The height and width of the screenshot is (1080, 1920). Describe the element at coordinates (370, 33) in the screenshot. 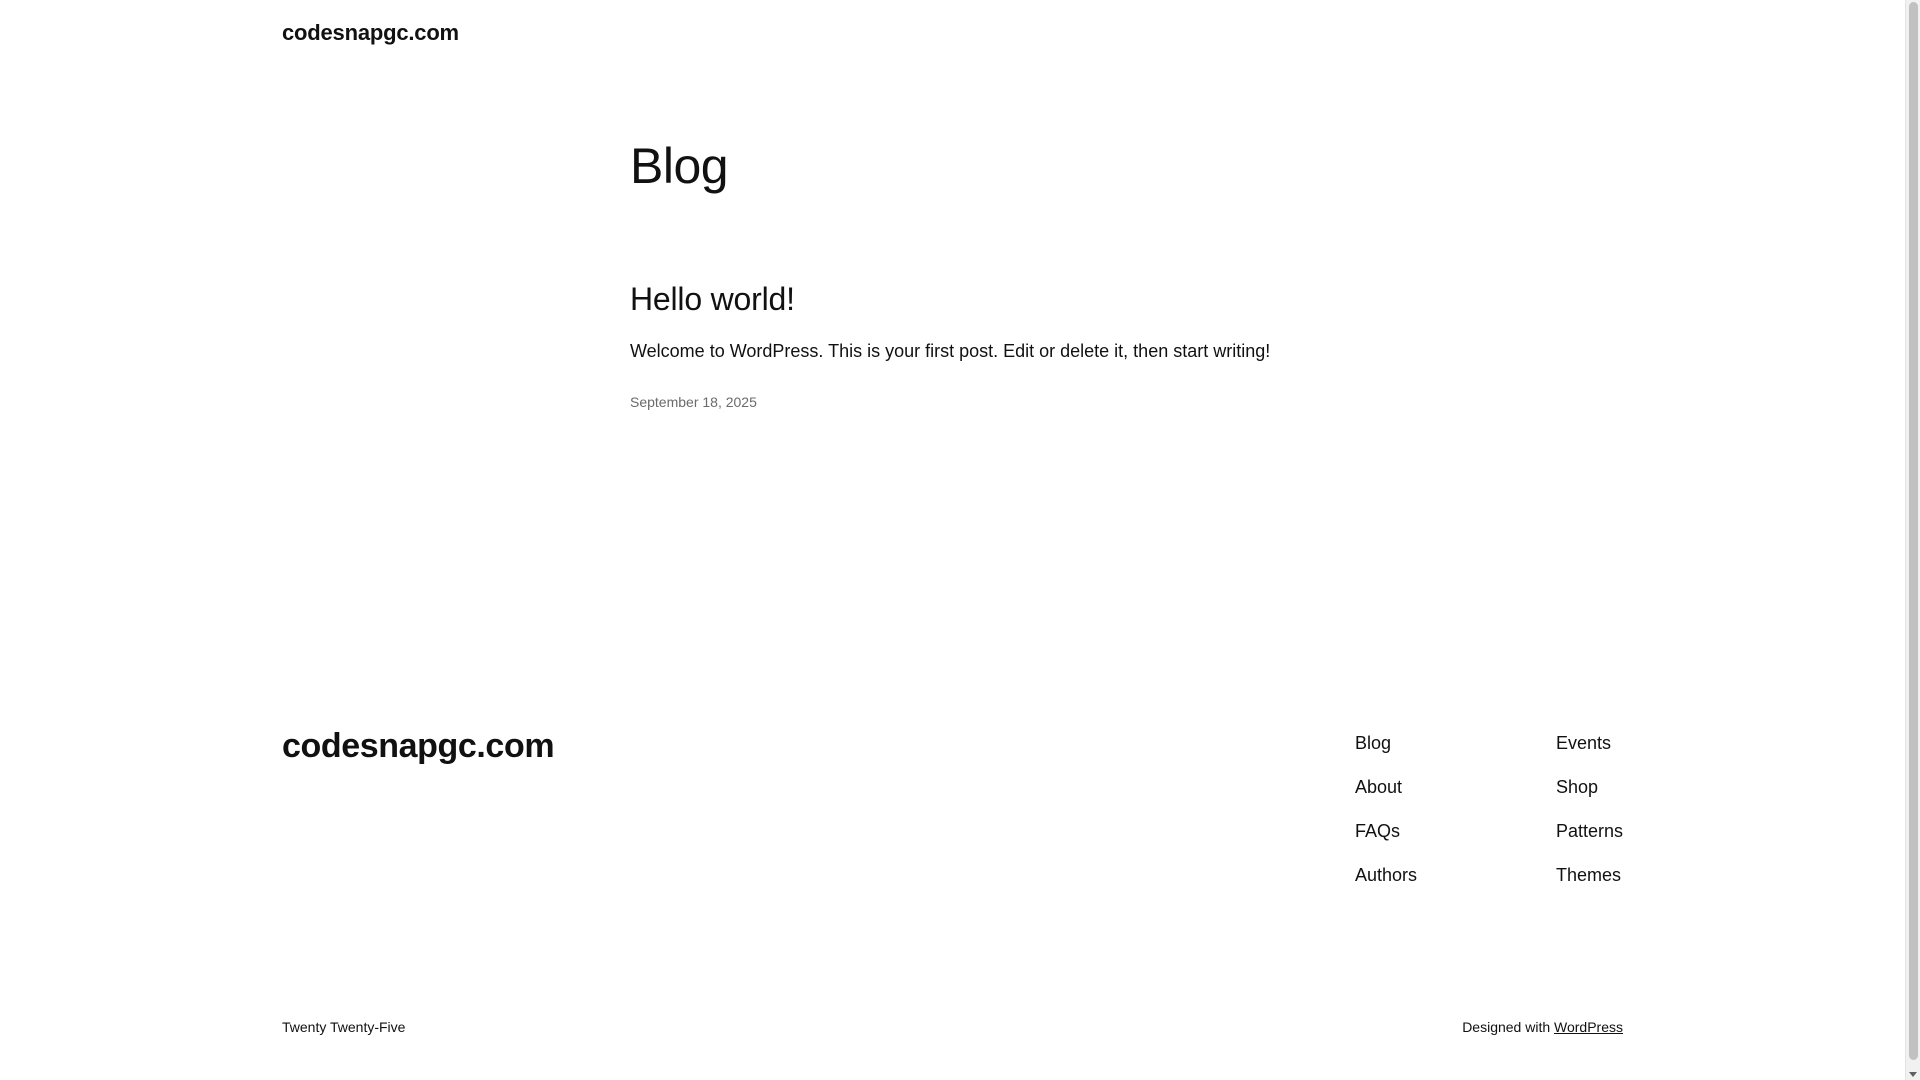

I see `header-site-title-link: codesnapgc.com` at that location.